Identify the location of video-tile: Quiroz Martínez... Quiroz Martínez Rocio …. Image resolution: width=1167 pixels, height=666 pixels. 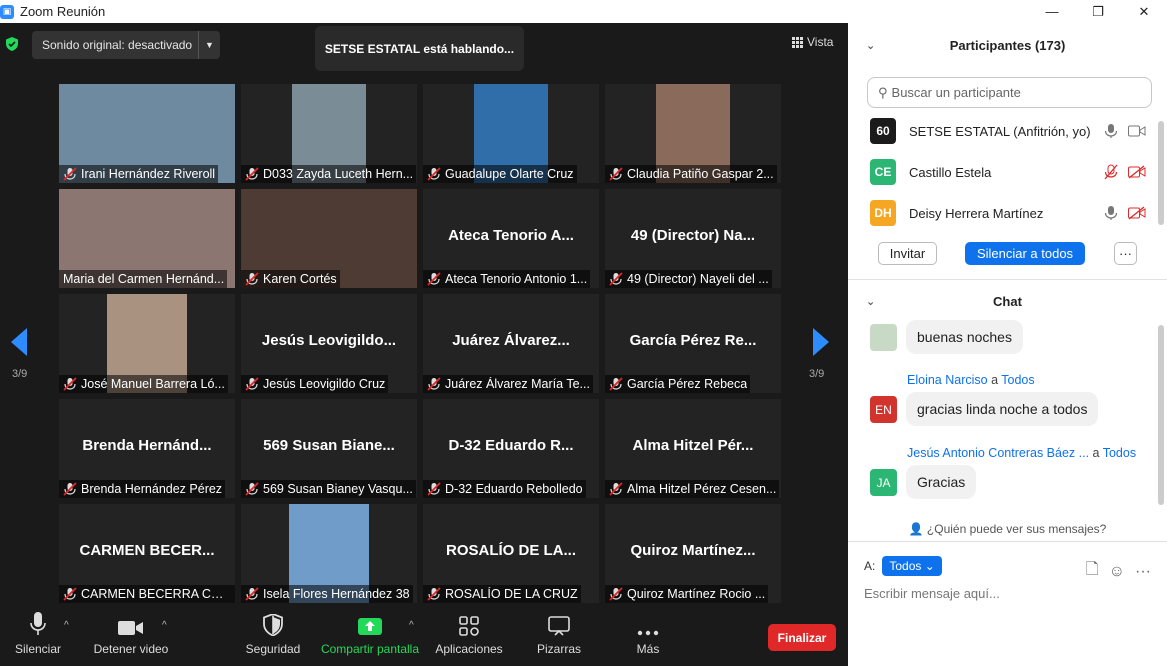
(693, 553).